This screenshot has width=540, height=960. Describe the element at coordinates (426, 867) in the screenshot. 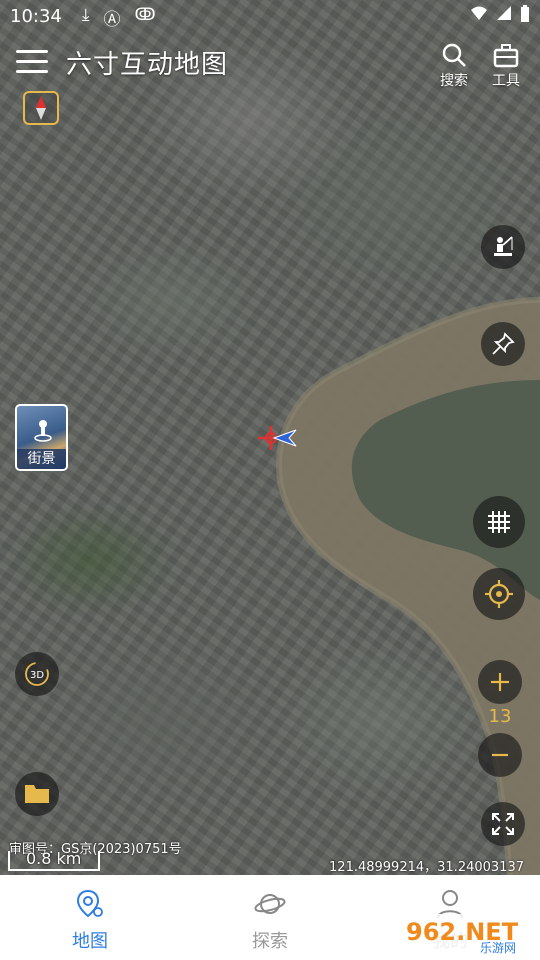

I see `coordinates-readout: 121.48999214，31.24003137` at that location.